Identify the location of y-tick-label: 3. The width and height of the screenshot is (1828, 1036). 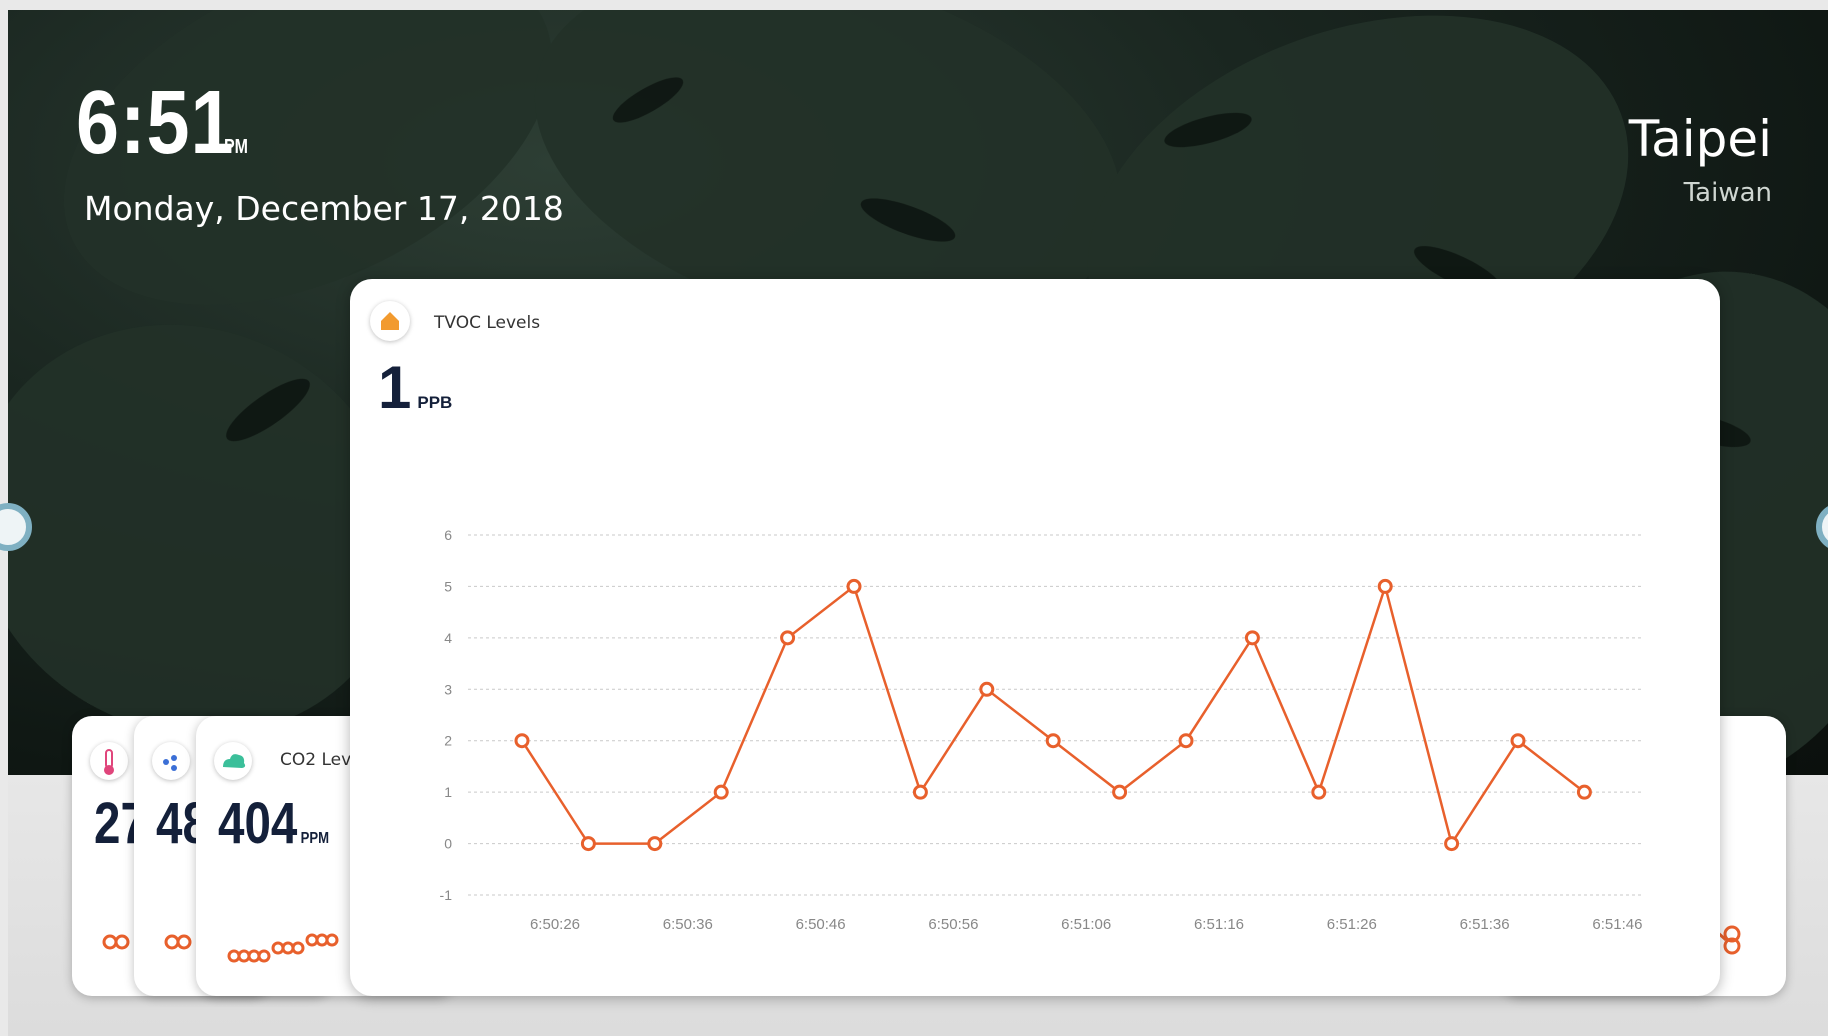
(448, 689).